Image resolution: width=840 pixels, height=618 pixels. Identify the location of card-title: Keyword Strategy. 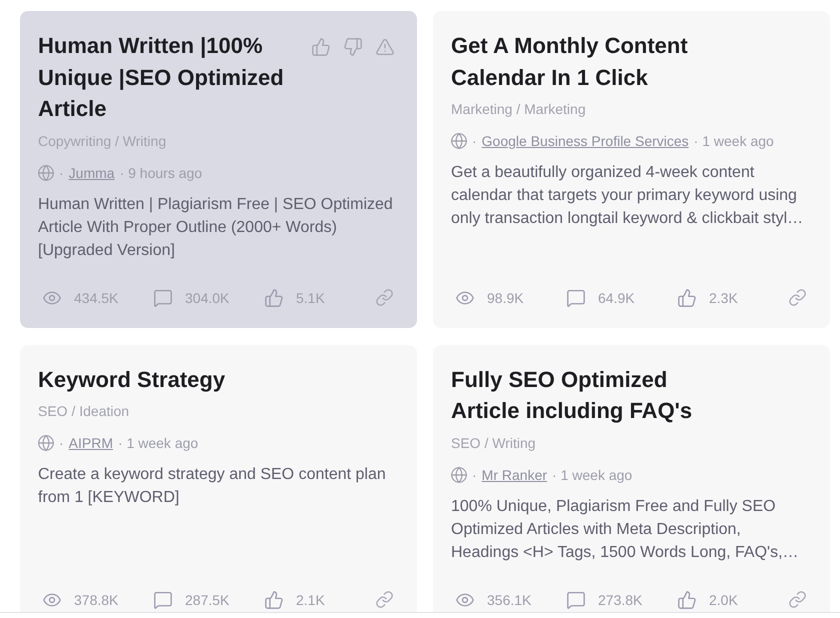
(132, 380).